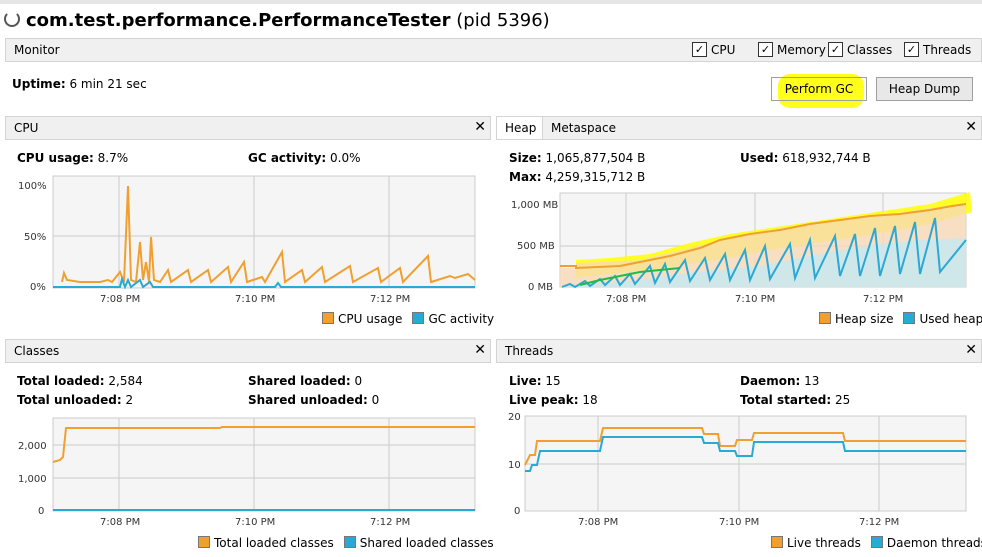 This screenshot has width=982, height=557. I want to click on heap-legend: Heap size Used heap, so click(900, 319).